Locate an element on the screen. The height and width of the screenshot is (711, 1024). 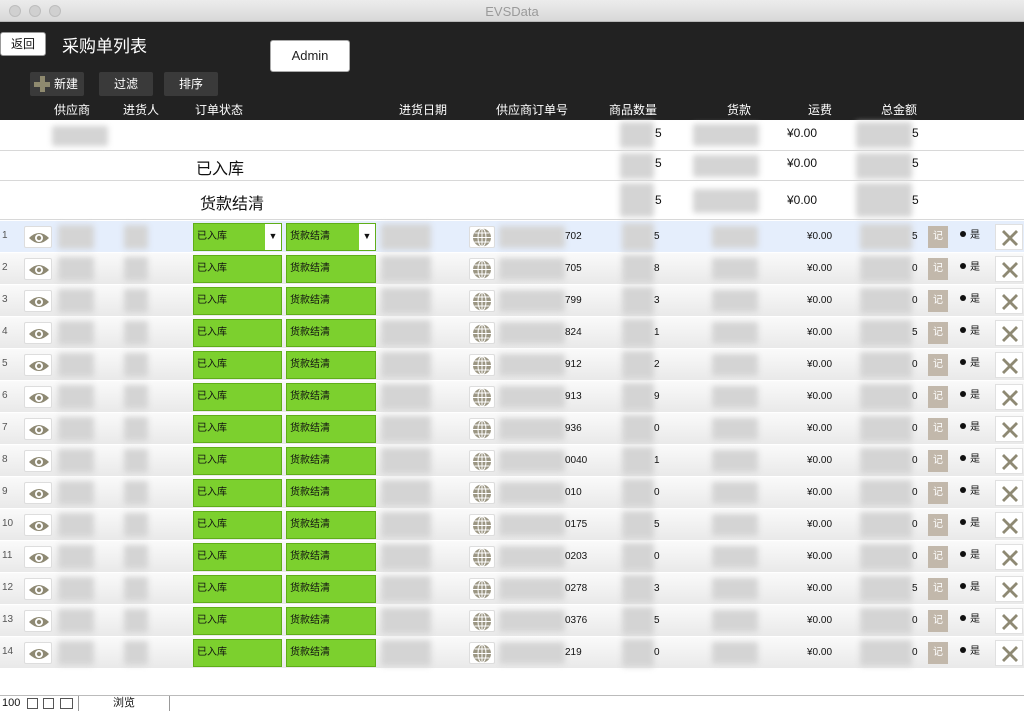
dropdown-arrow-icon: ▼ is located at coordinates (273, 237).